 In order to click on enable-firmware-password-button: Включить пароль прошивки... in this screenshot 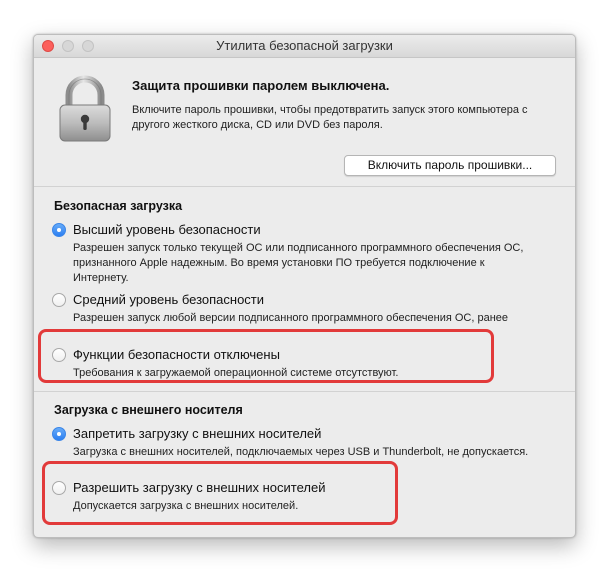, I will do `click(450, 165)`.